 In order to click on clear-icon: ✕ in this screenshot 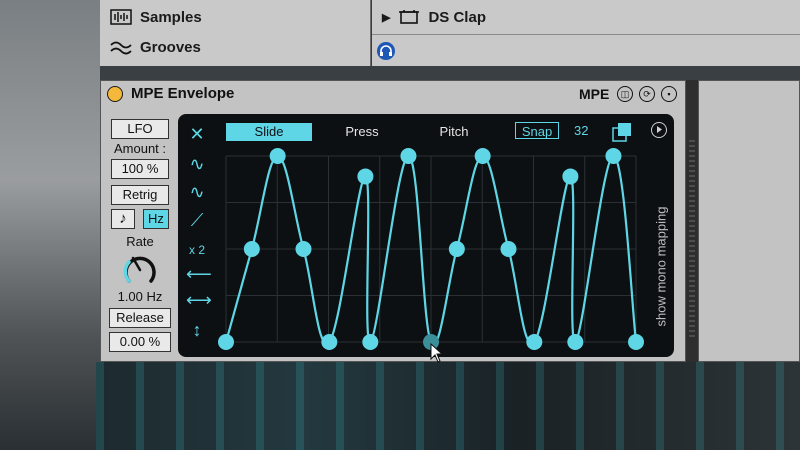, I will do `click(197, 134)`.